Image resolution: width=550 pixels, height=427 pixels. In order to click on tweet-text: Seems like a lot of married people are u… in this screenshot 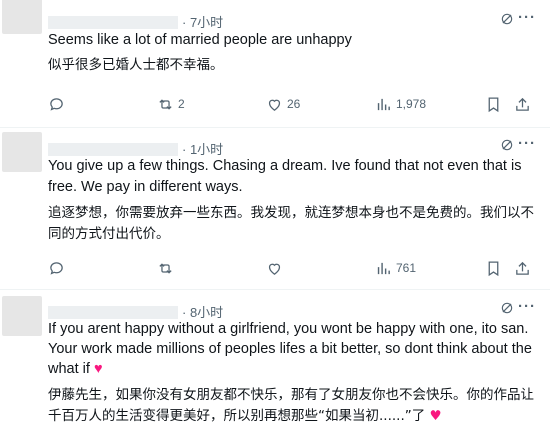, I will do `click(200, 40)`.